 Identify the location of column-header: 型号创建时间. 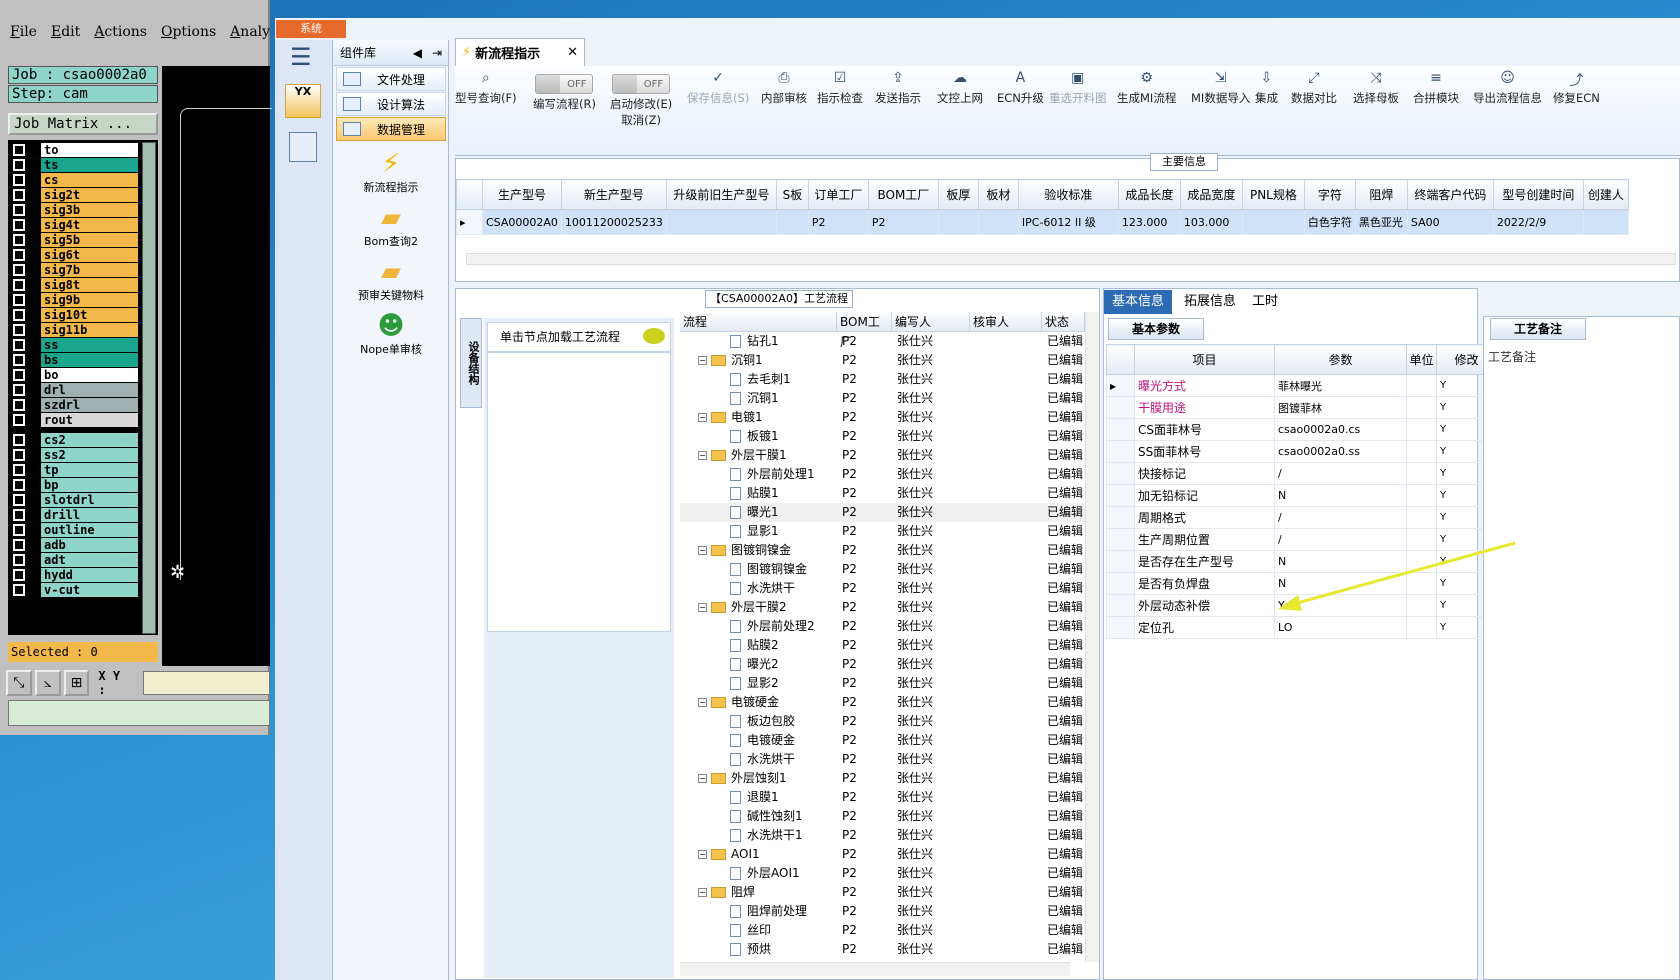
(1538, 194).